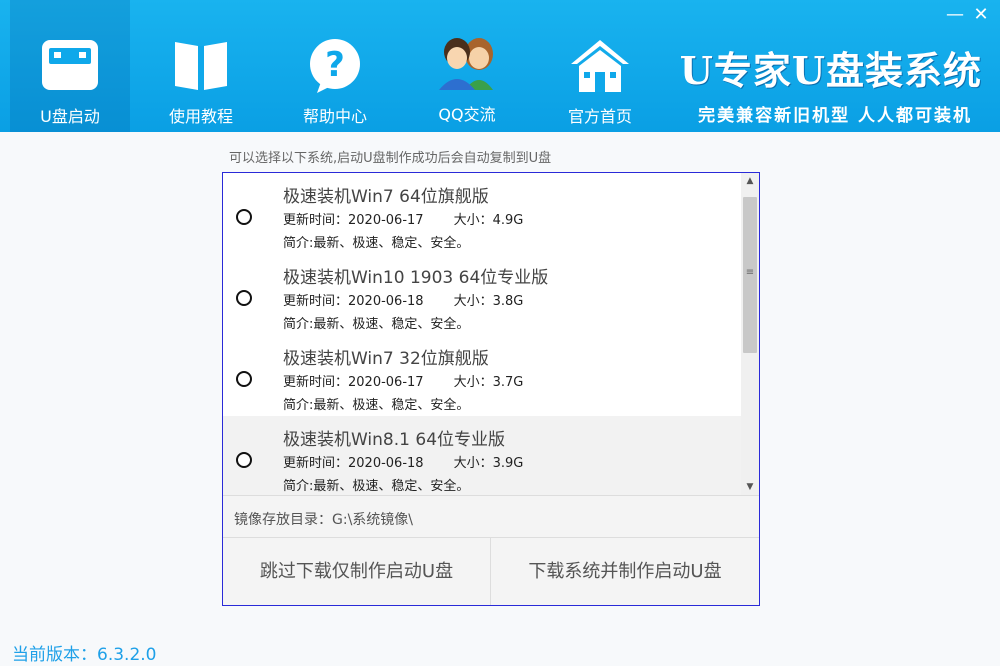 The width and height of the screenshot is (1000, 666). Describe the element at coordinates (488, 382) in the screenshot. I see `system-size: 大小：3.7G` at that location.